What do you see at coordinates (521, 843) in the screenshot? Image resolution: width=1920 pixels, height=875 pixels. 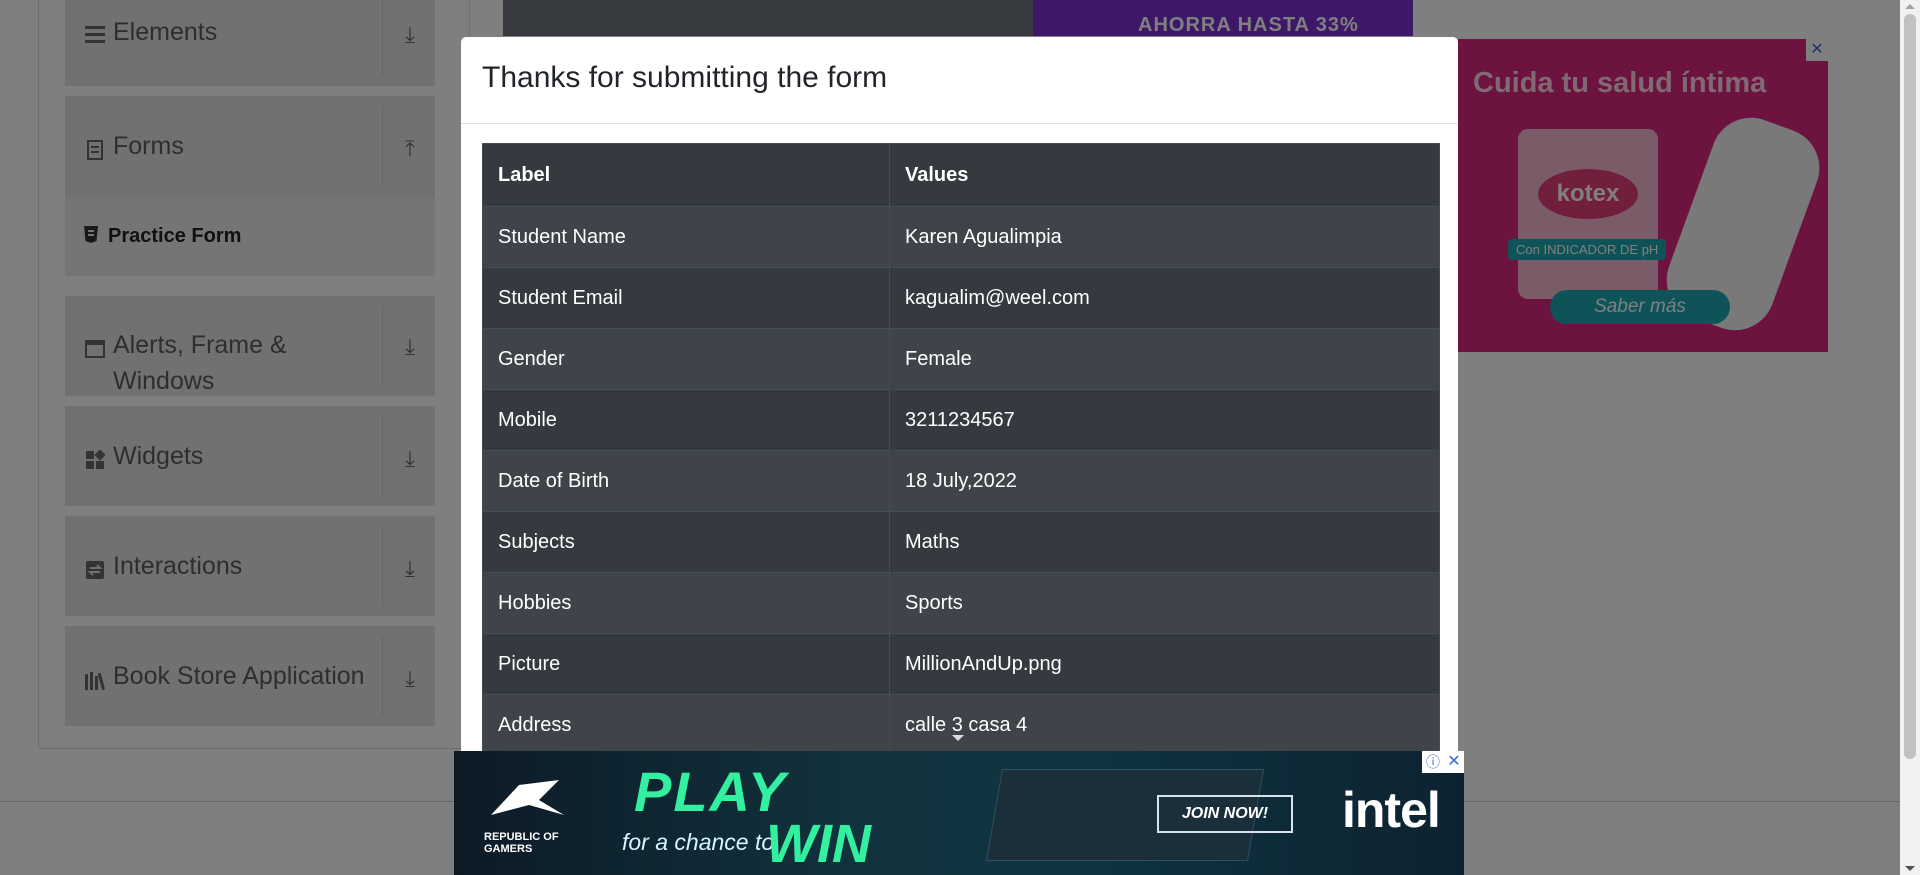 I see `rog-wordmark: REPUBLIC OF GAMERS` at bounding box center [521, 843].